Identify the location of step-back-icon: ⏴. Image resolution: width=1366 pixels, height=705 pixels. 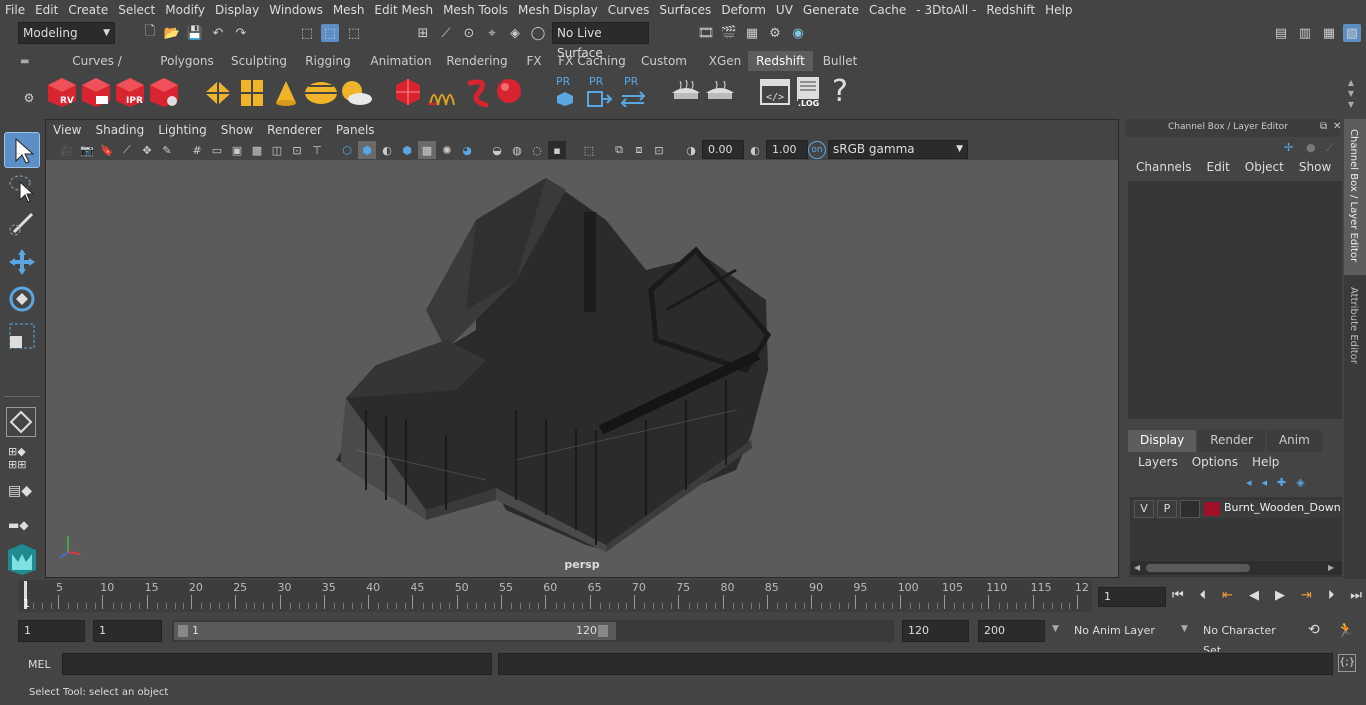
(1203, 598).